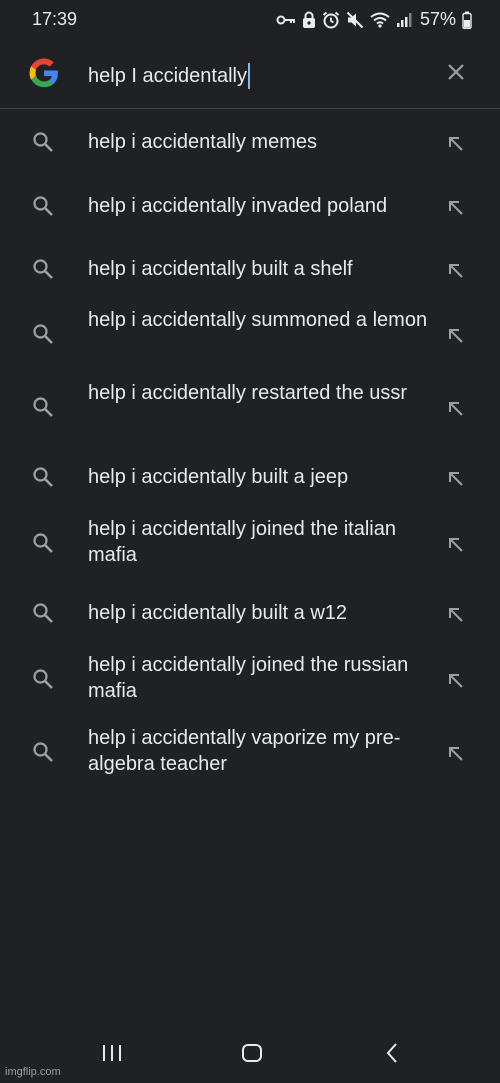 This screenshot has height=1083, width=500. I want to click on text-caret, so click(248, 76).